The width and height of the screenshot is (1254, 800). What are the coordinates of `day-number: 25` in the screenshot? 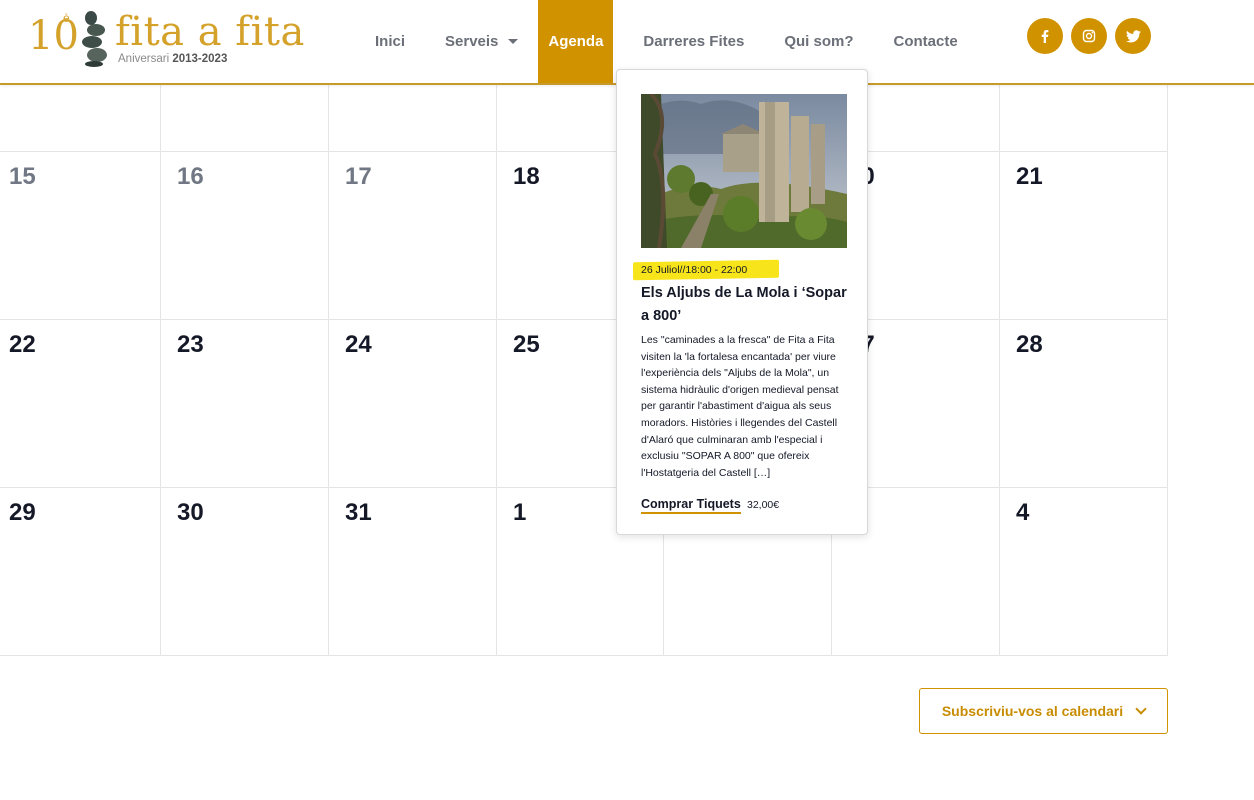 It's located at (526, 344).